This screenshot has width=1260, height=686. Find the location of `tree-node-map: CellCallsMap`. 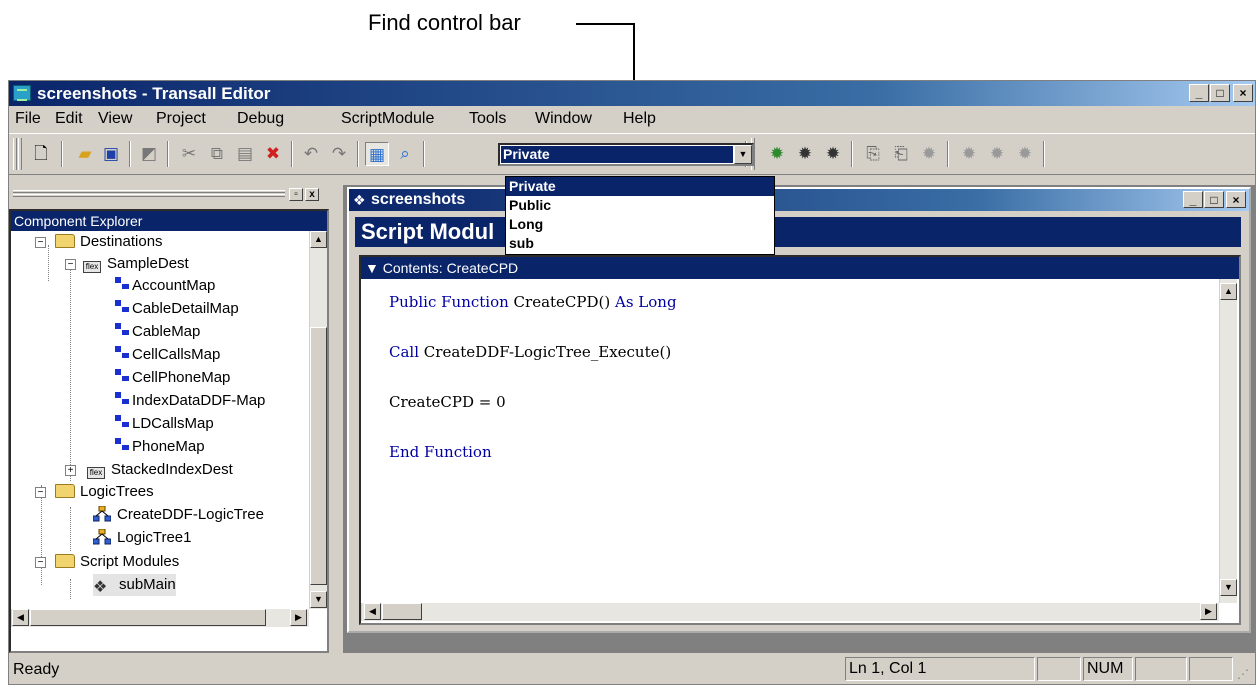

tree-node-map: CellCallsMap is located at coordinates (167, 355).